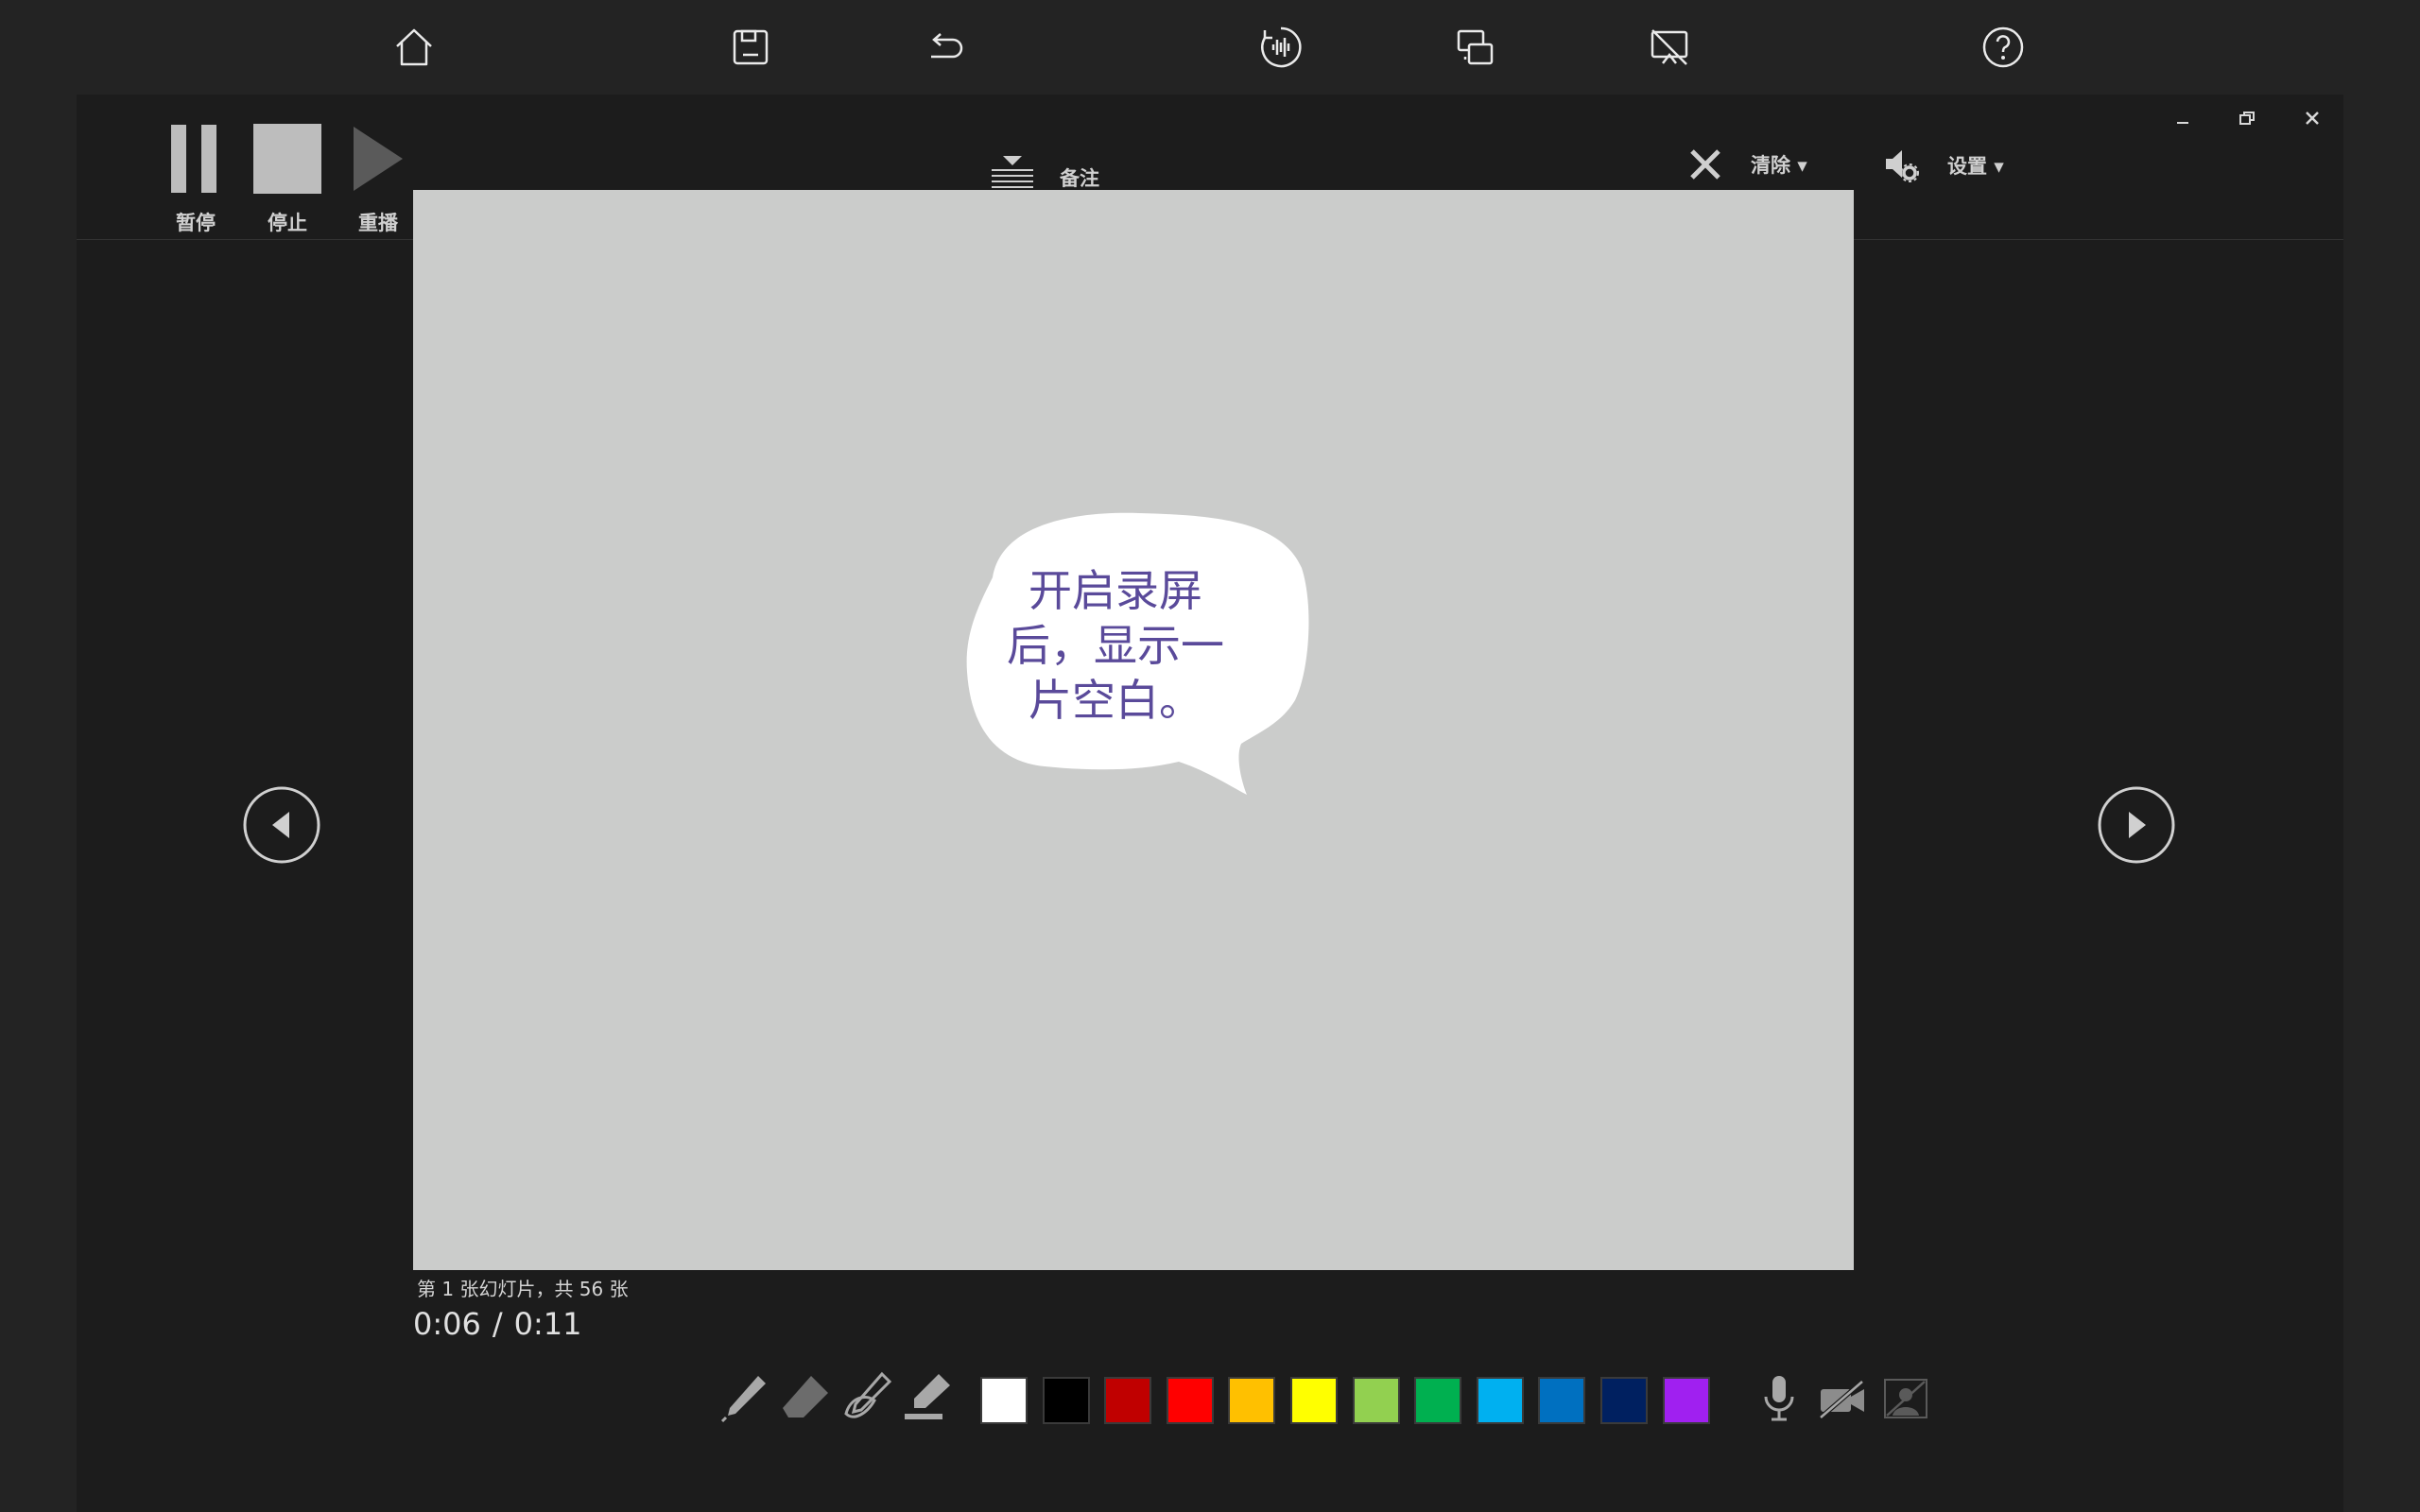 The height and width of the screenshot is (1512, 2420). What do you see at coordinates (1475, 47) in the screenshot?
I see `screen-record-icon` at bounding box center [1475, 47].